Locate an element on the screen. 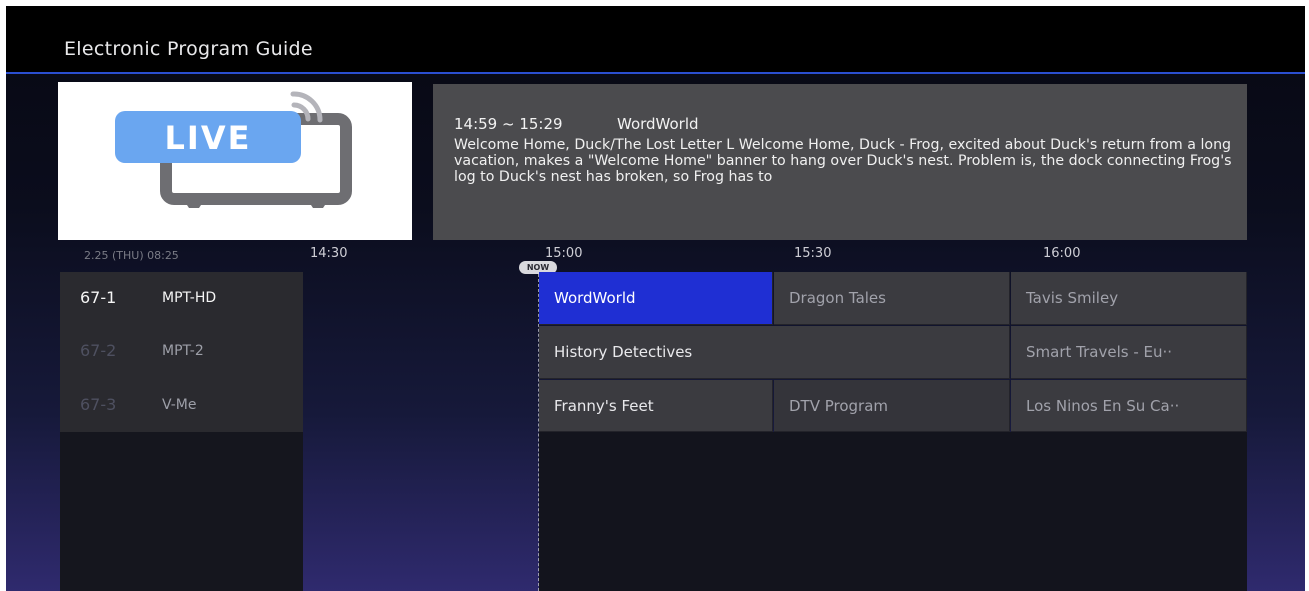 The height and width of the screenshot is (591, 1309). time-slot-4: 16:00 is located at coordinates (1062, 253).